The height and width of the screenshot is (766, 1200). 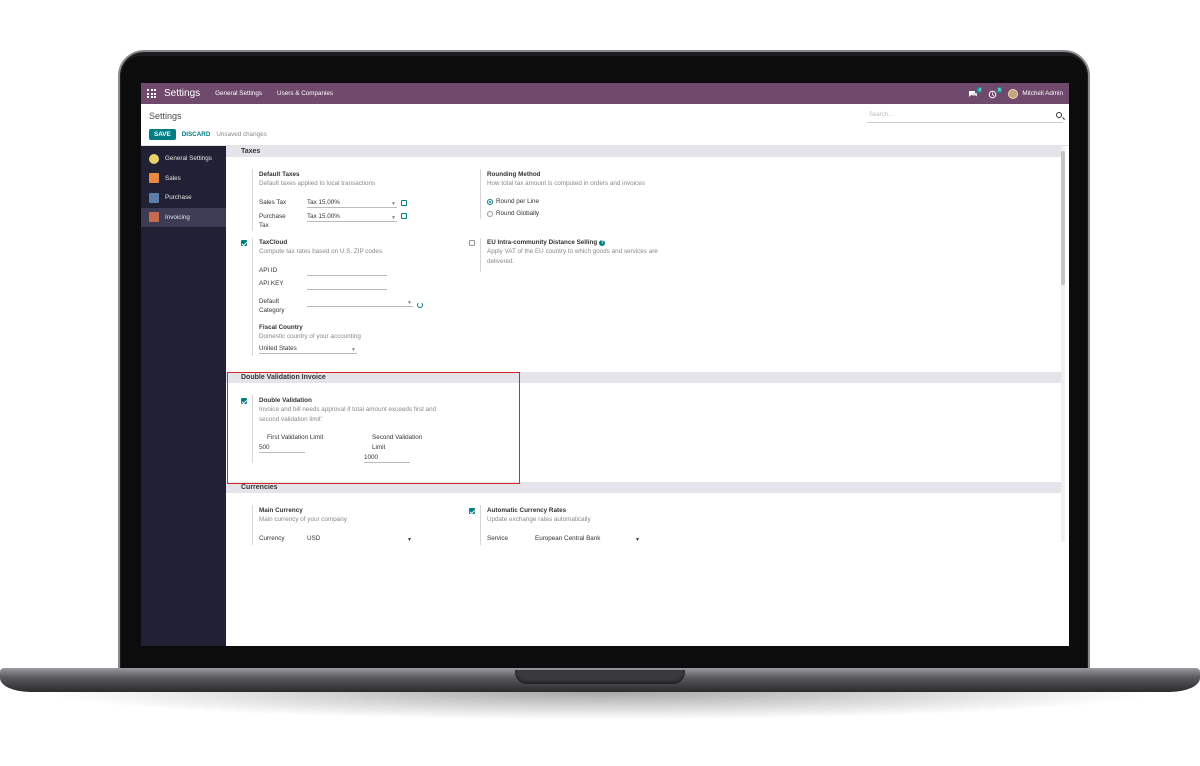 I want to click on taxcloud-checkbox, so click(x=244, y=243).